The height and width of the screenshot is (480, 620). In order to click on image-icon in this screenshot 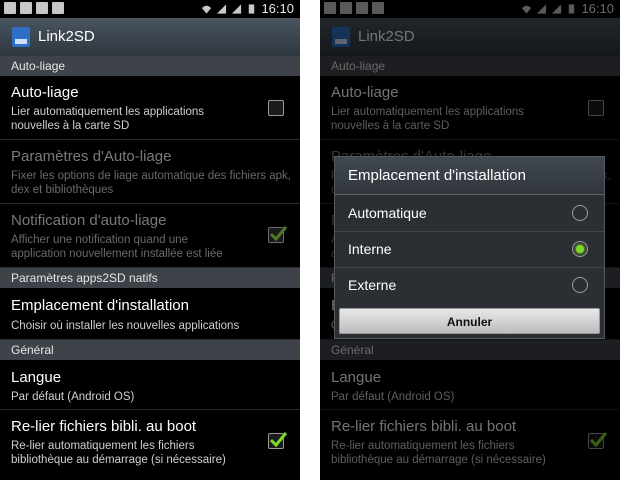, I will do `click(42, 8)`.